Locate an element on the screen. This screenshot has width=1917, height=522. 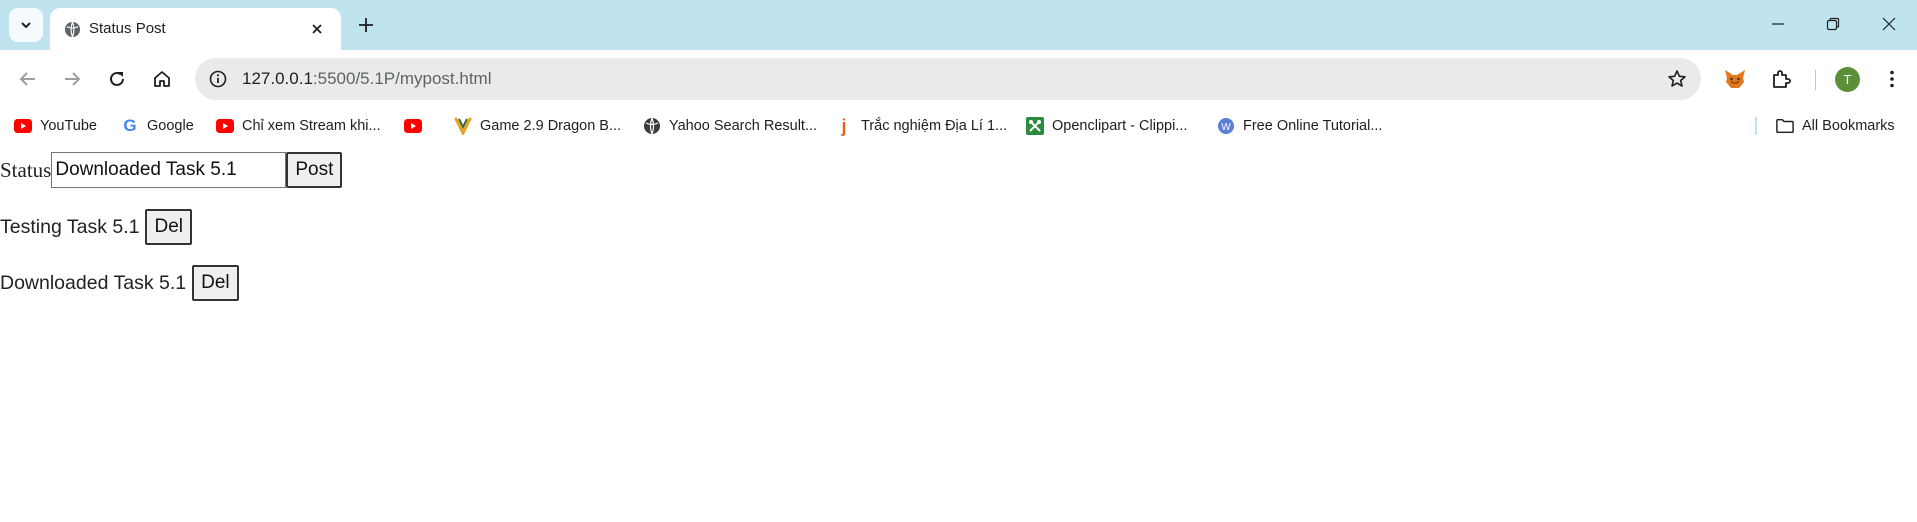
reload-button is located at coordinates (117, 79).